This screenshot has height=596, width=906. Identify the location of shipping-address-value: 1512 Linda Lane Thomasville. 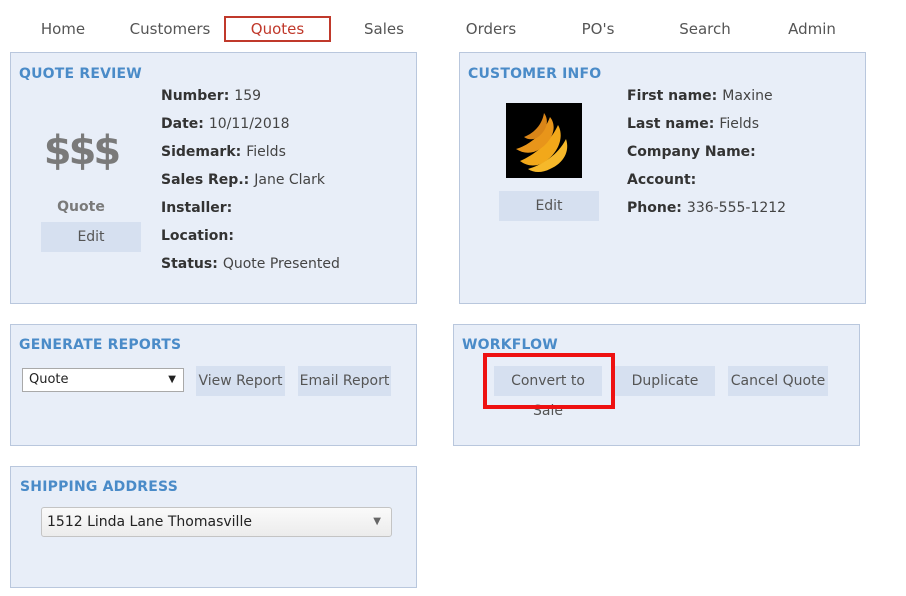
(149, 522).